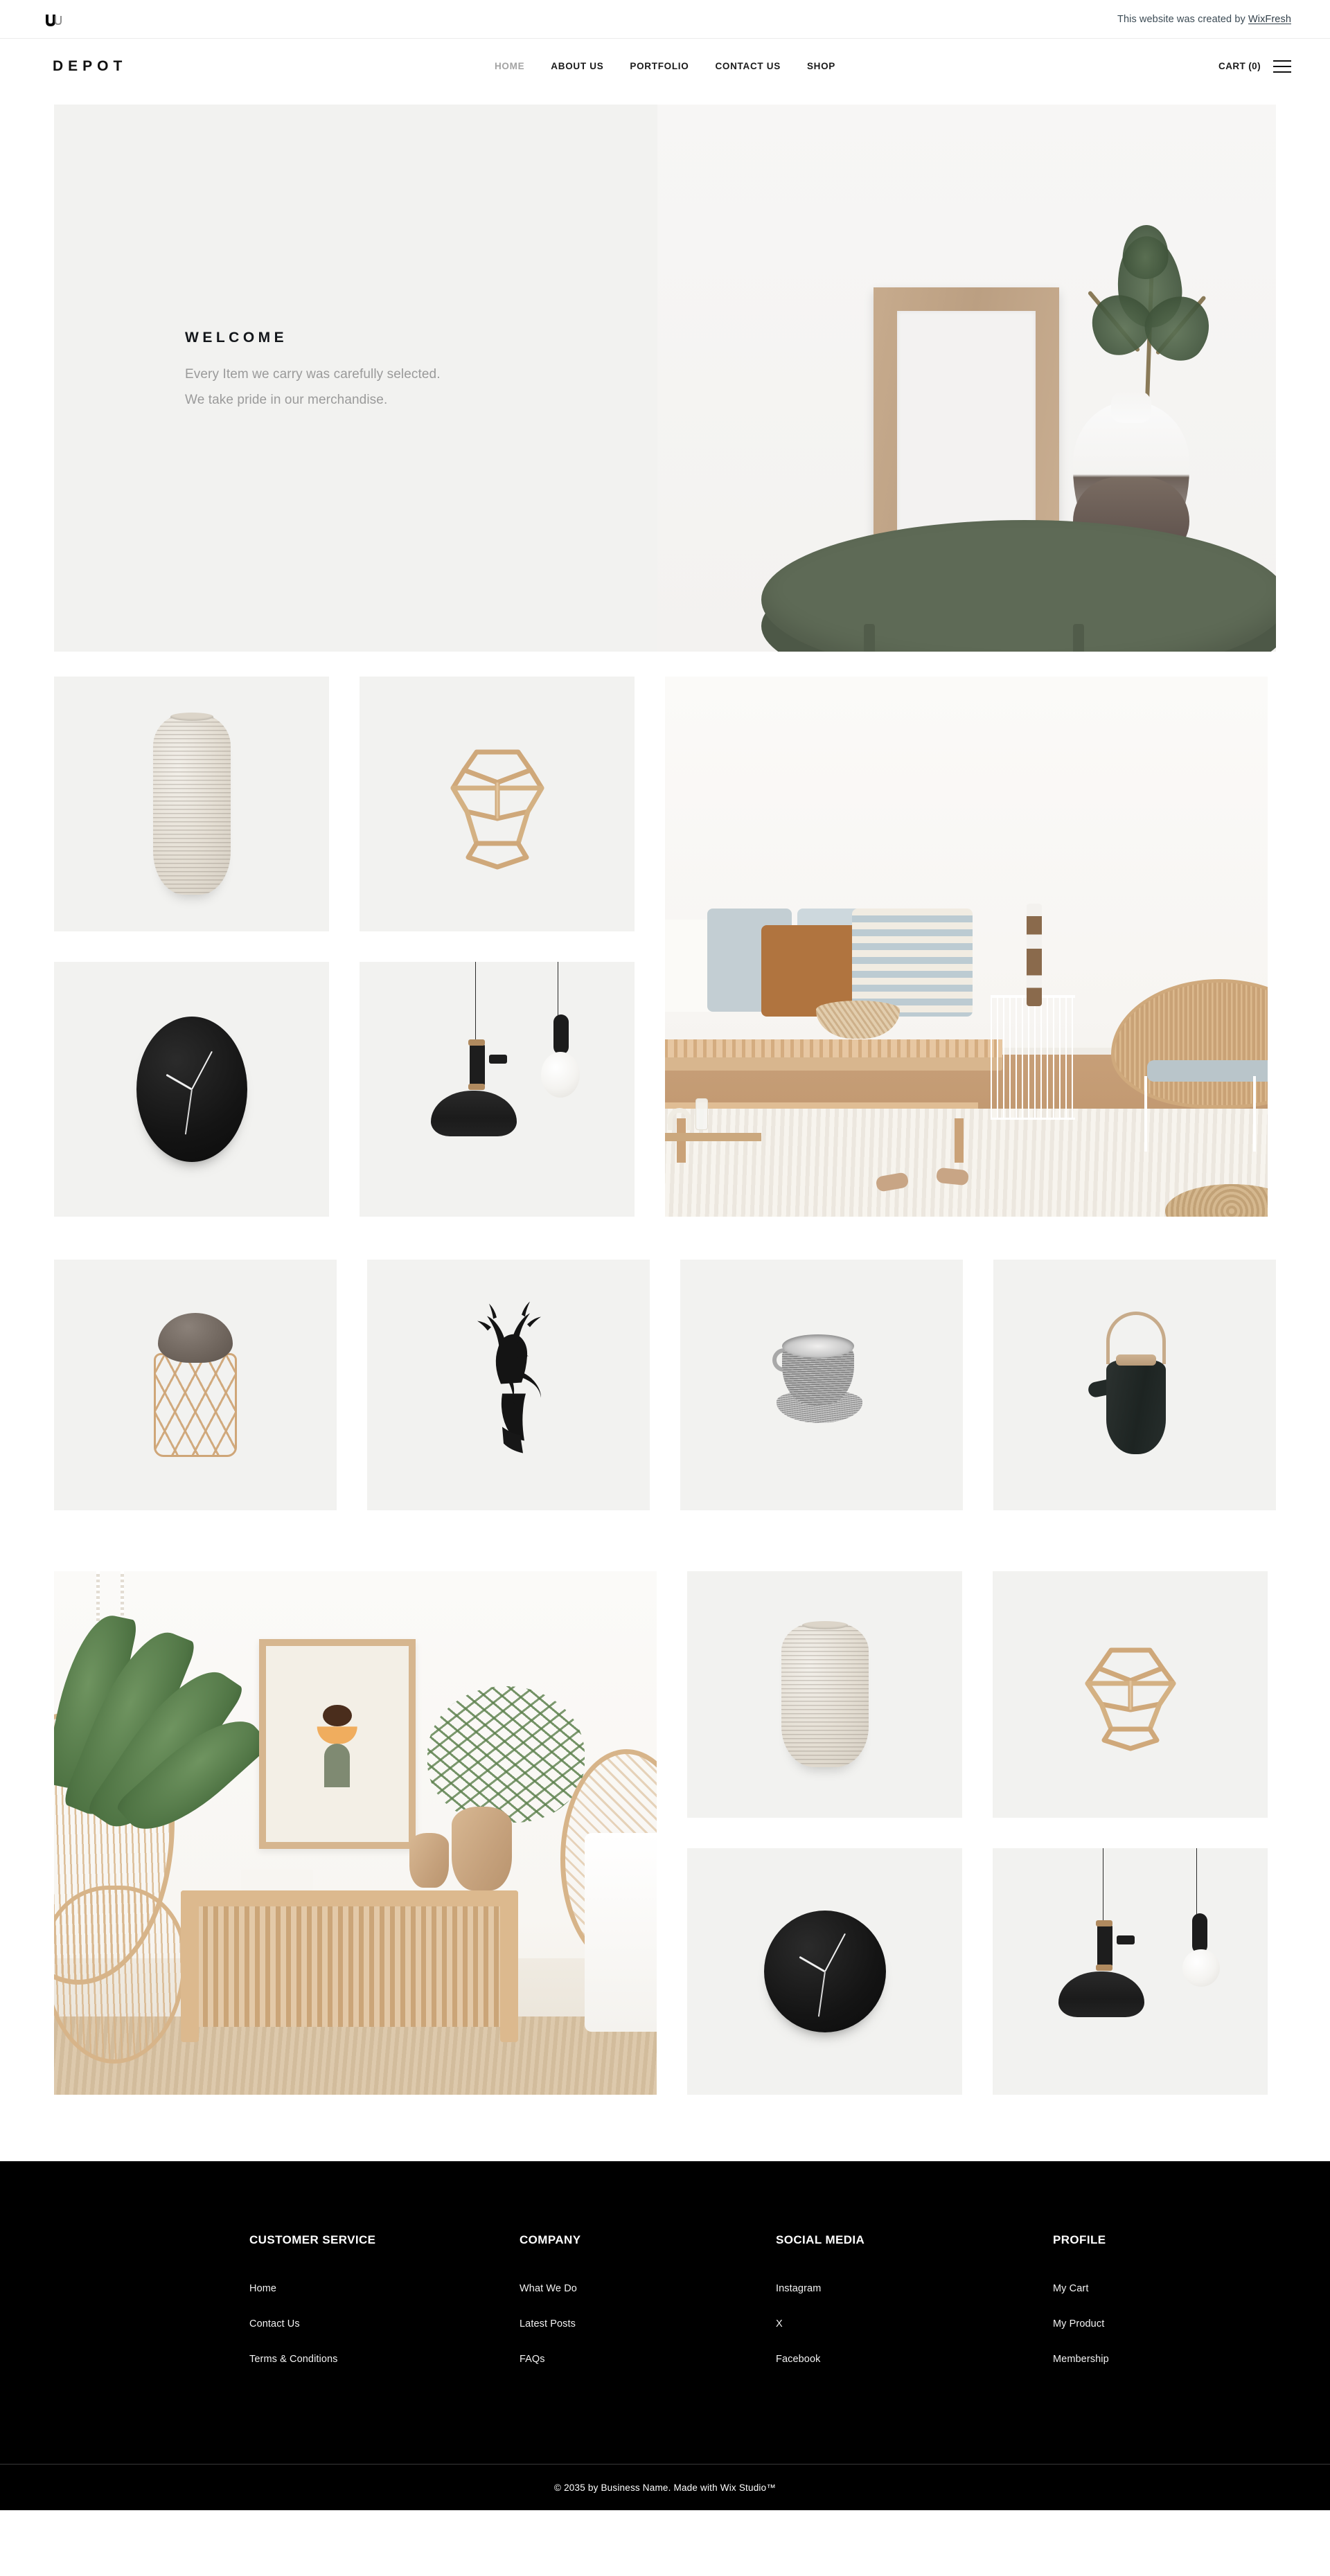 This screenshot has height=2576, width=1330. Describe the element at coordinates (1164, 2311) in the screenshot. I see `footer-column-profile: PROFILE My Cart My Product Membership` at that location.